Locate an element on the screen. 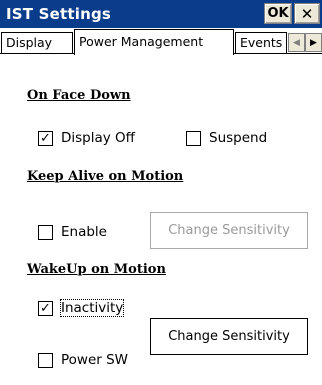 The height and width of the screenshot is (385, 322). inactivity-option: ✓ Inactivity is located at coordinates (81, 308).